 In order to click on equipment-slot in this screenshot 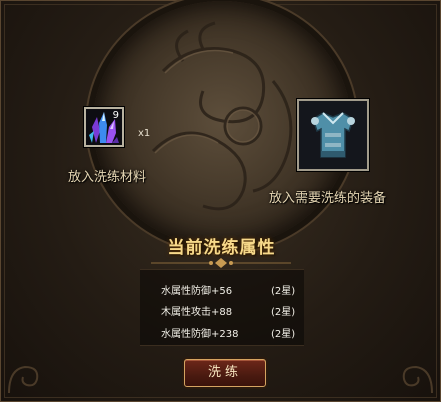, I will do `click(333, 135)`.